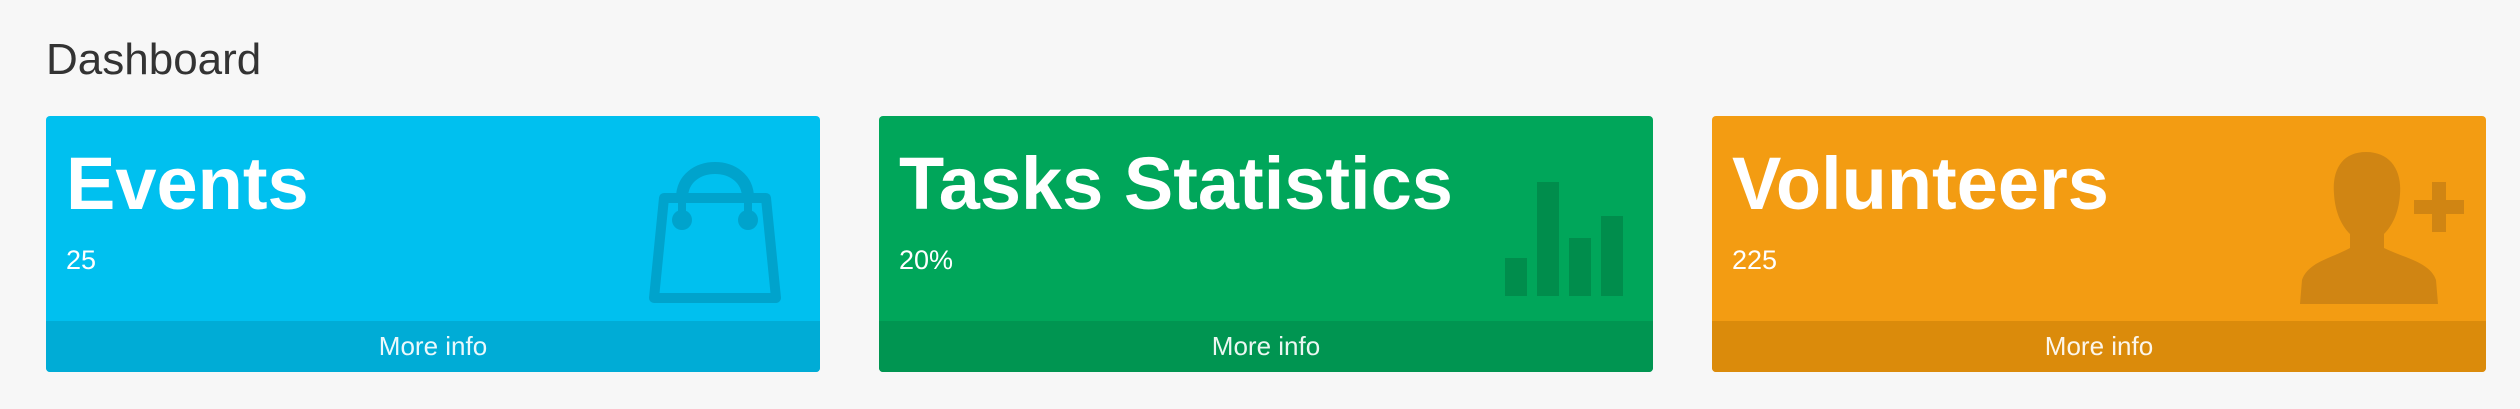  Describe the element at coordinates (154, 59) in the screenshot. I see `page-title: Dashboard` at that location.